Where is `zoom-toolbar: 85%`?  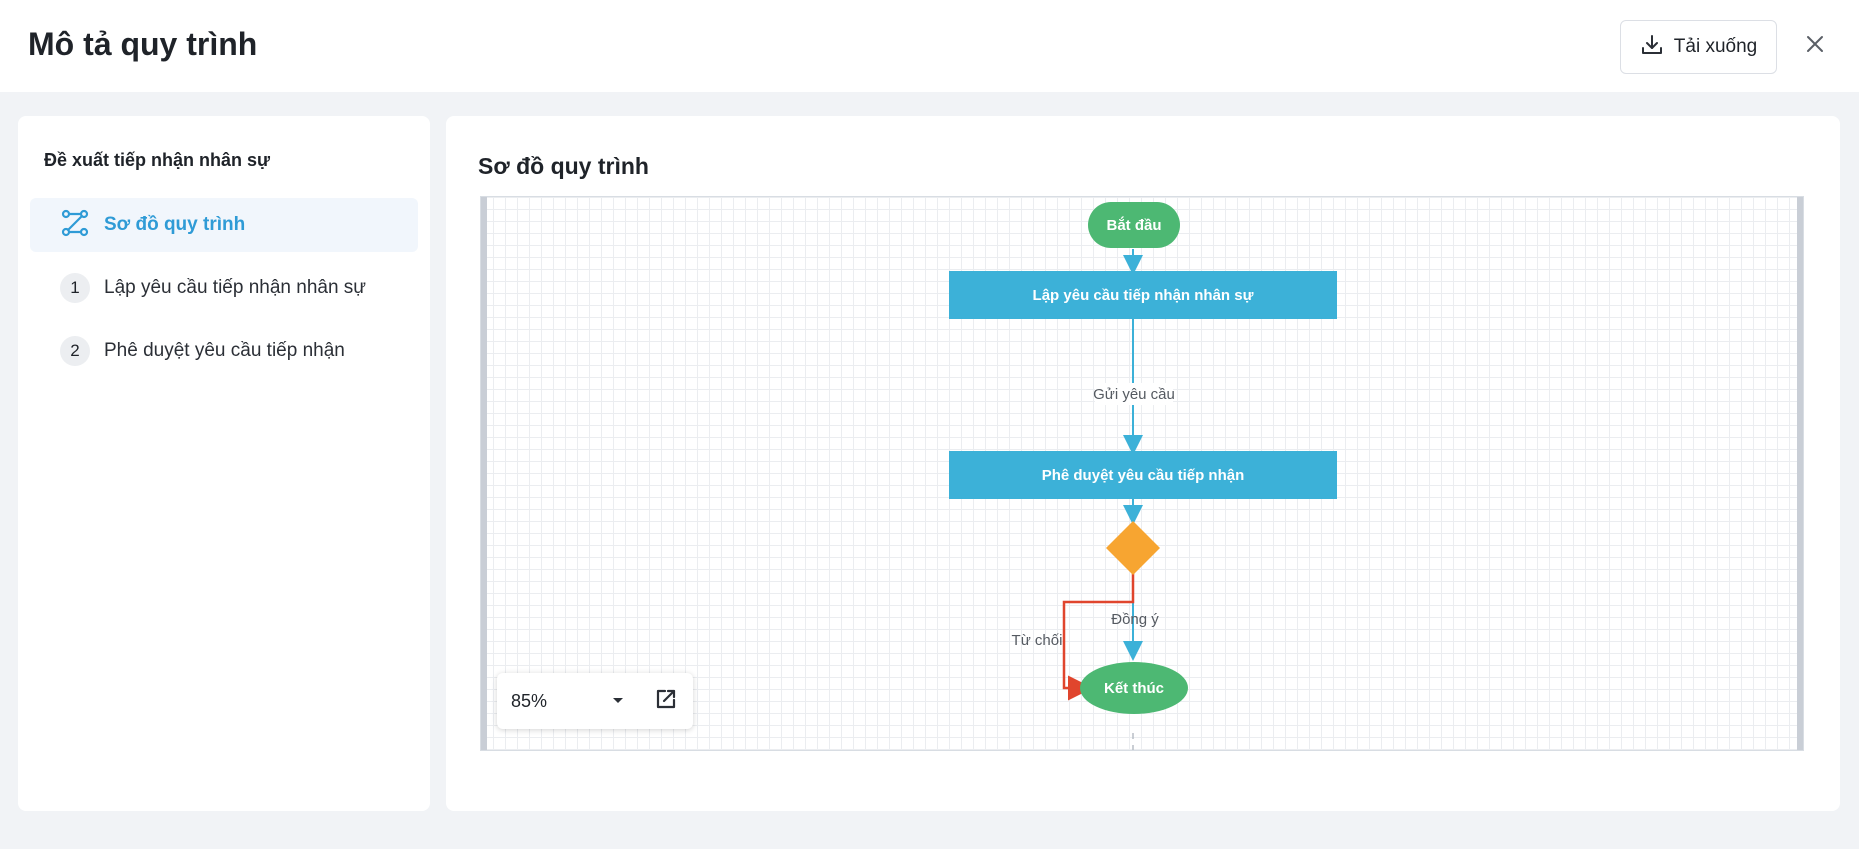 zoom-toolbar: 85% is located at coordinates (595, 701).